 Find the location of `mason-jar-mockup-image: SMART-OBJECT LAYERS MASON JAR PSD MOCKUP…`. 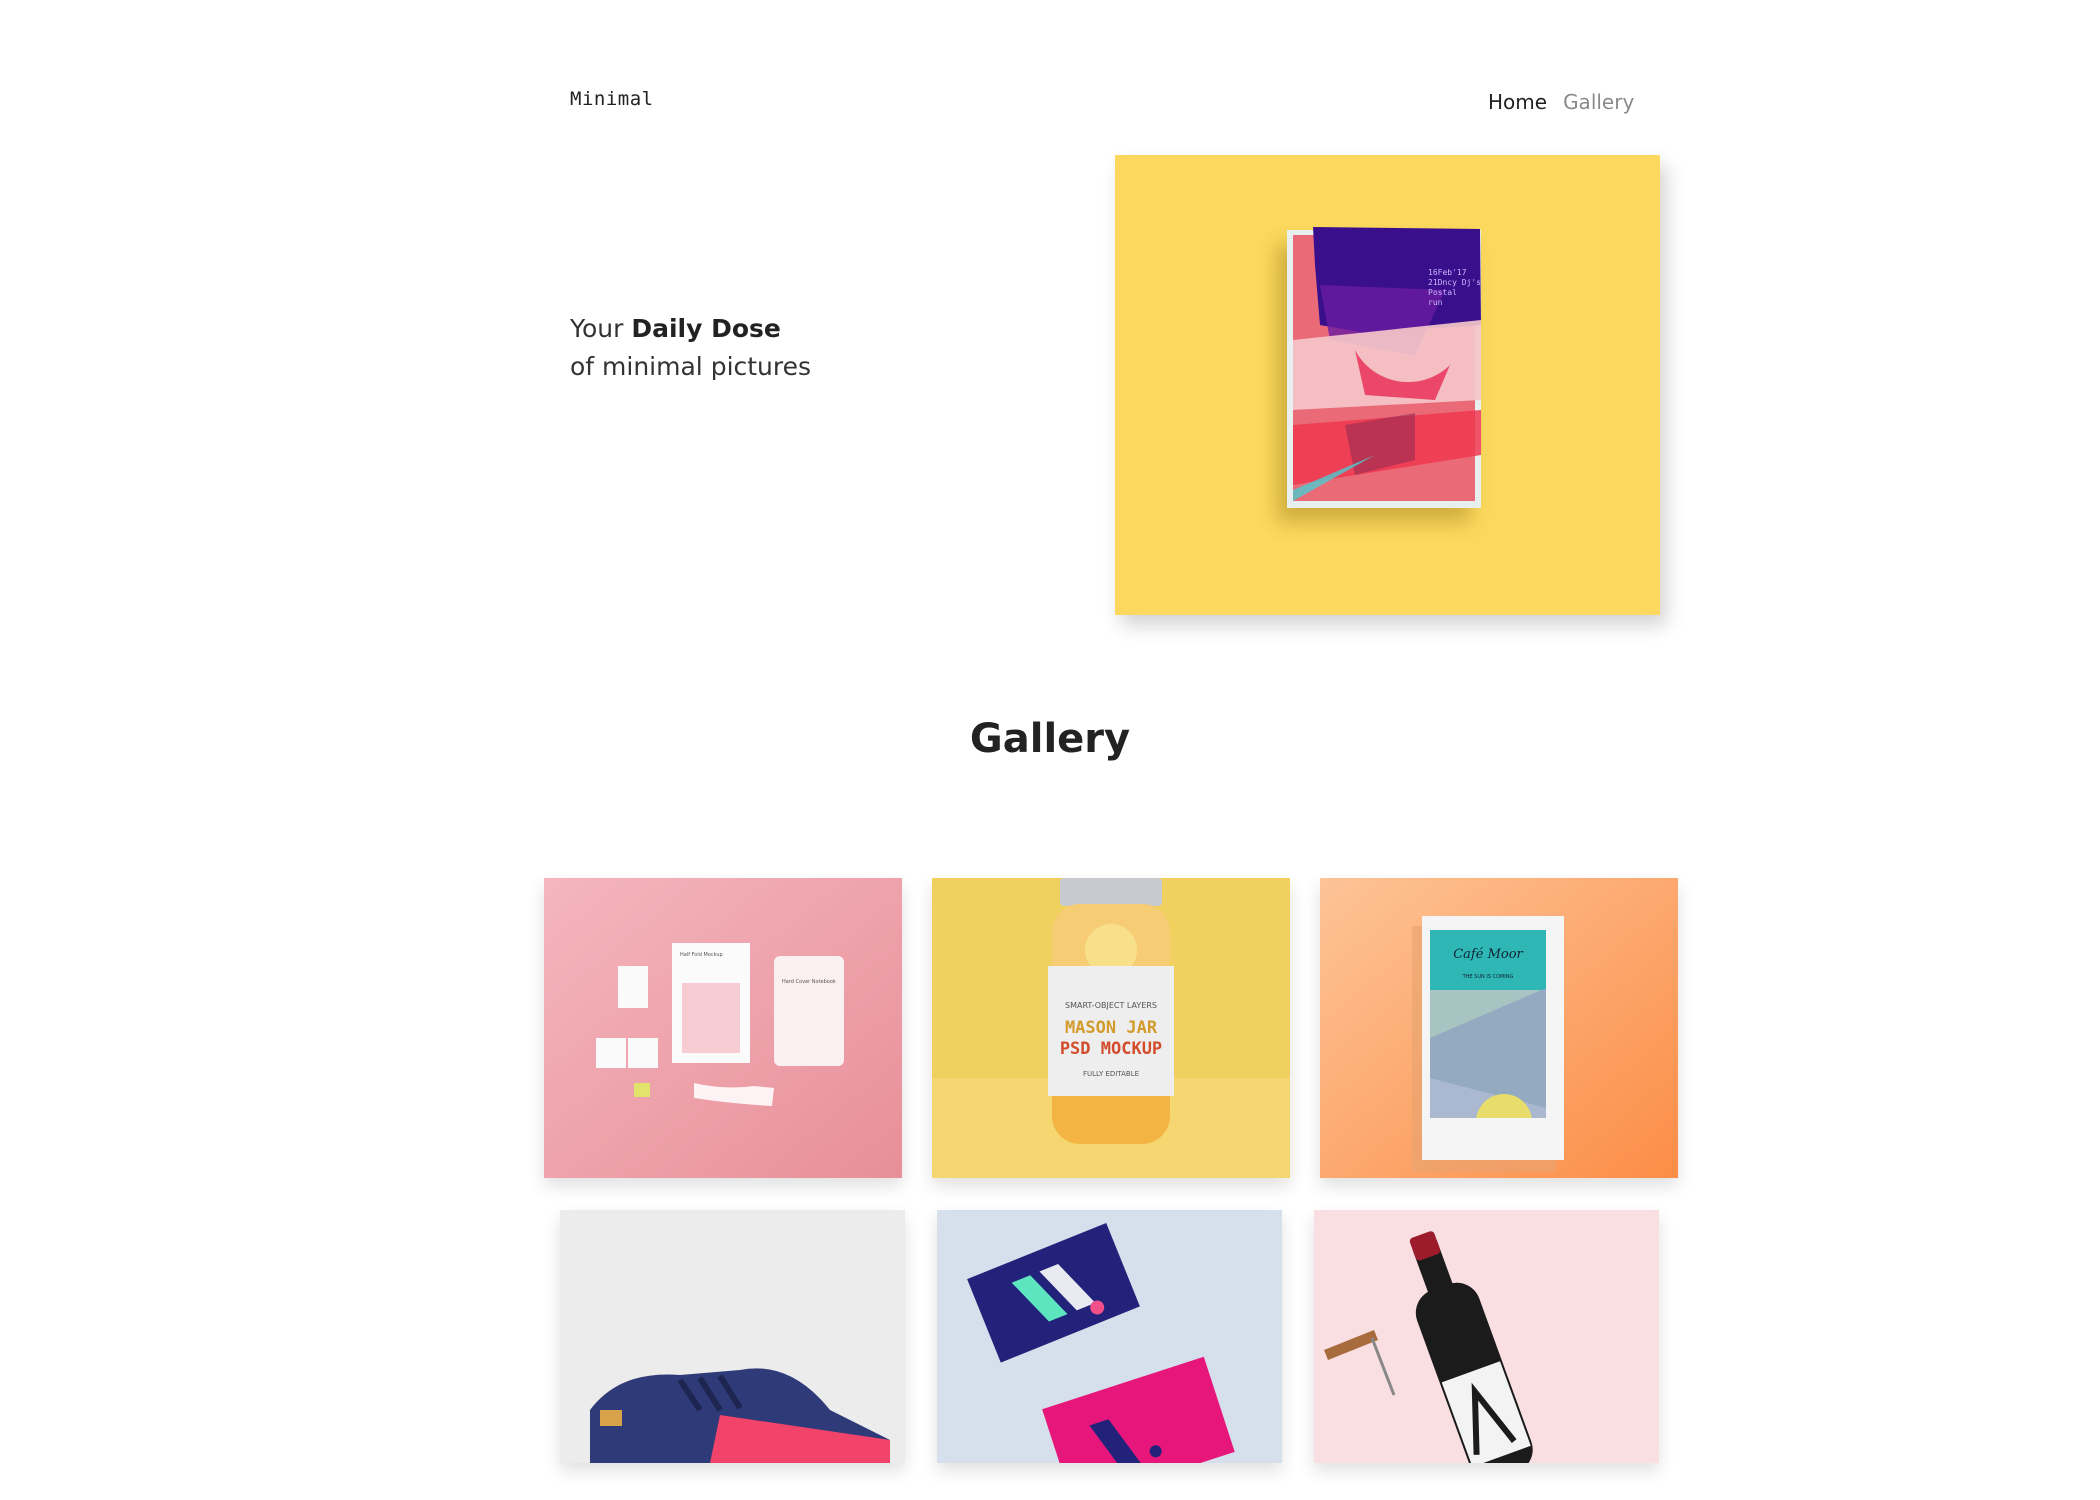

mason-jar-mockup-image: SMART-OBJECT LAYERS MASON JAR PSD MOCKUP… is located at coordinates (1111, 1028).